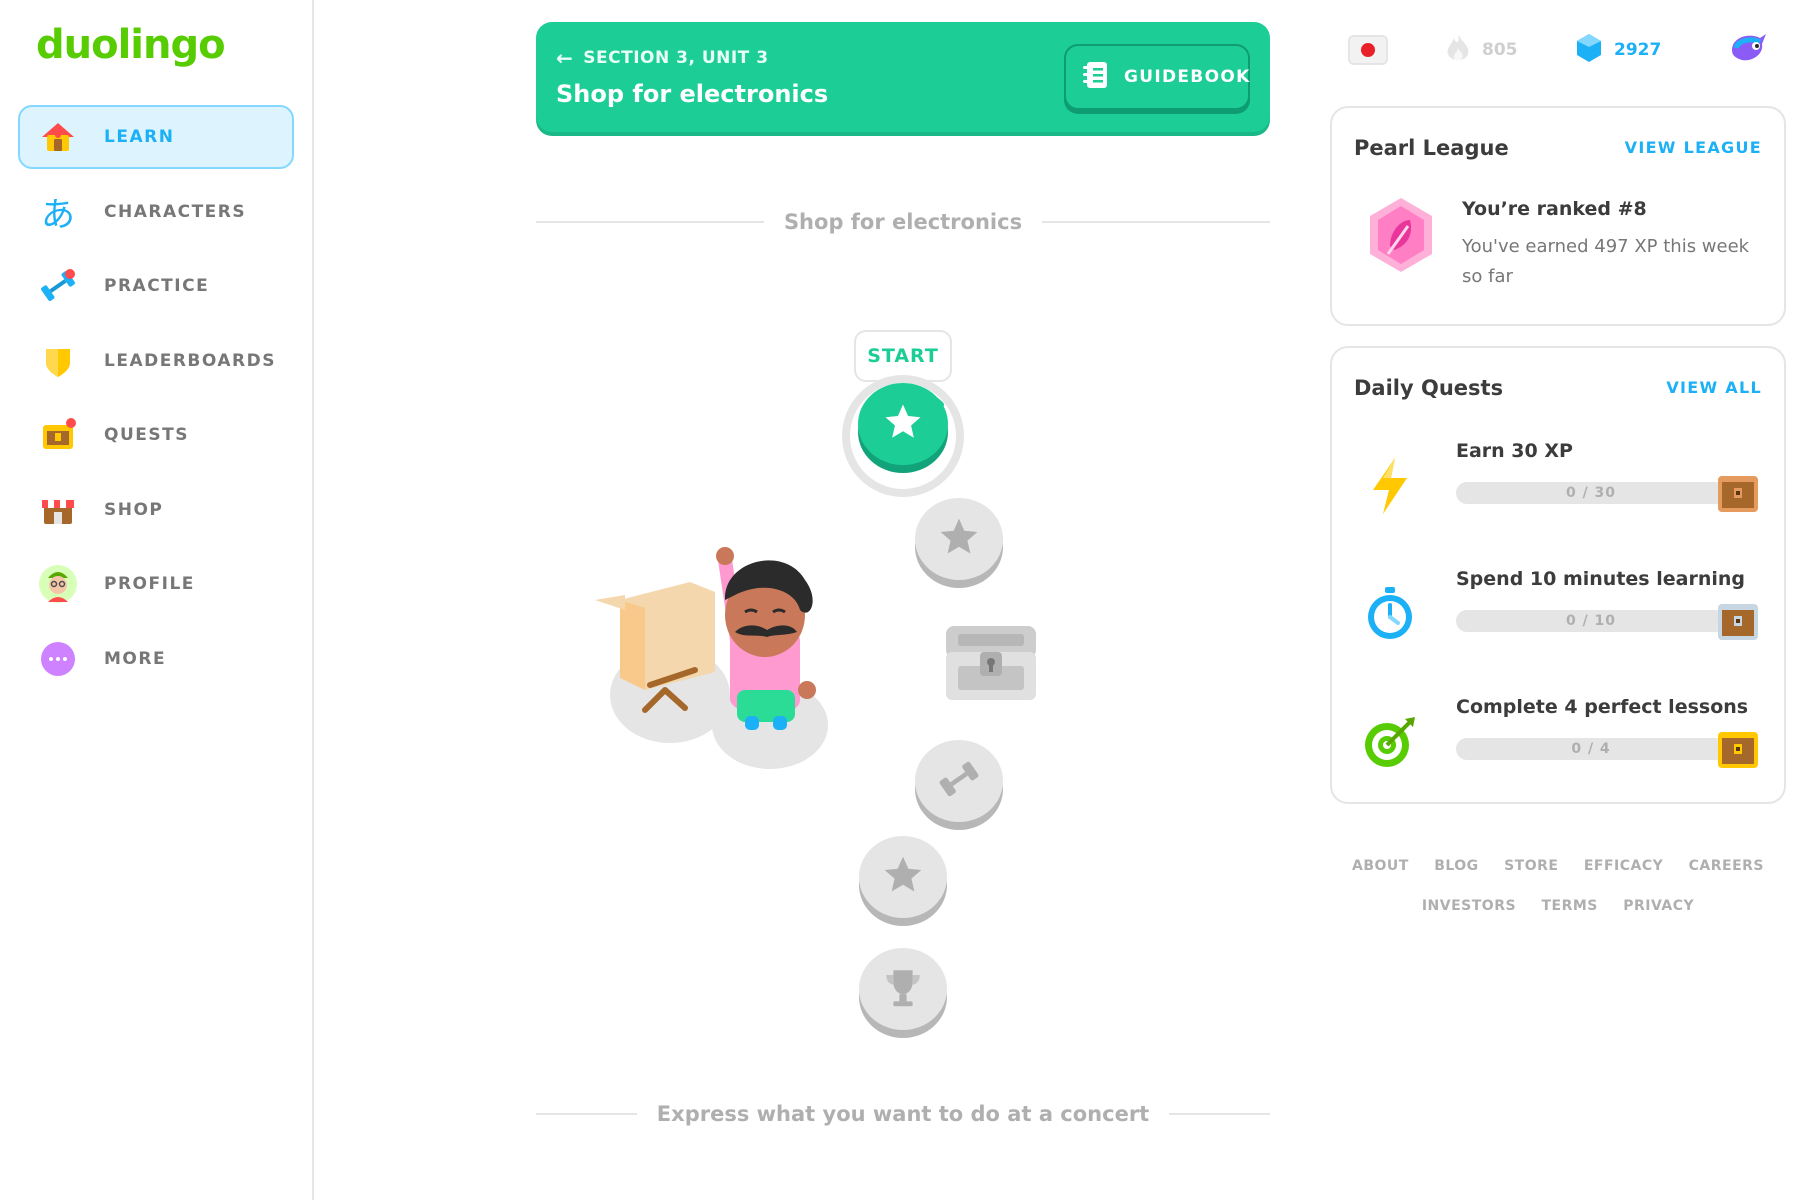 This screenshot has width=1800, height=1200. Describe the element at coordinates (1431, 148) in the screenshot. I see `league-title: Pearl League` at that location.